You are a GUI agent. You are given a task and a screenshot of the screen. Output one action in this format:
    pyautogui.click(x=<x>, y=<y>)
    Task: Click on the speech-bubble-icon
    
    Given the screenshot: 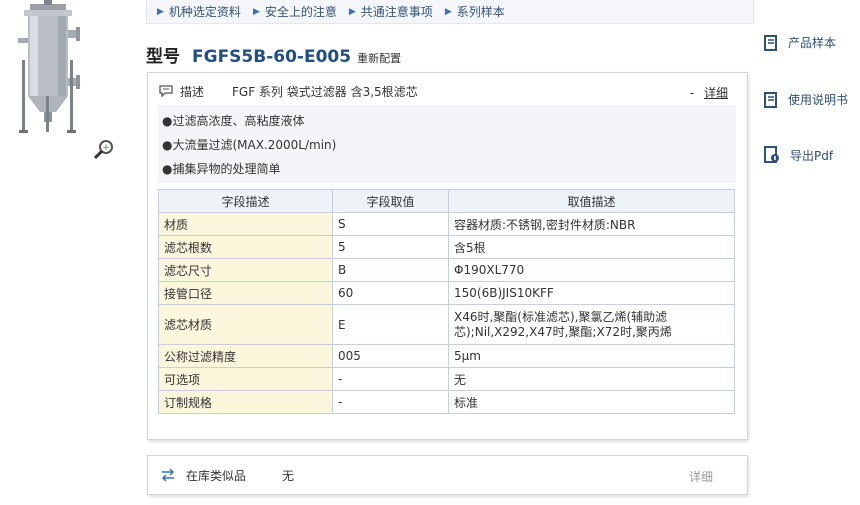 What is the action you would take?
    pyautogui.click(x=166, y=91)
    